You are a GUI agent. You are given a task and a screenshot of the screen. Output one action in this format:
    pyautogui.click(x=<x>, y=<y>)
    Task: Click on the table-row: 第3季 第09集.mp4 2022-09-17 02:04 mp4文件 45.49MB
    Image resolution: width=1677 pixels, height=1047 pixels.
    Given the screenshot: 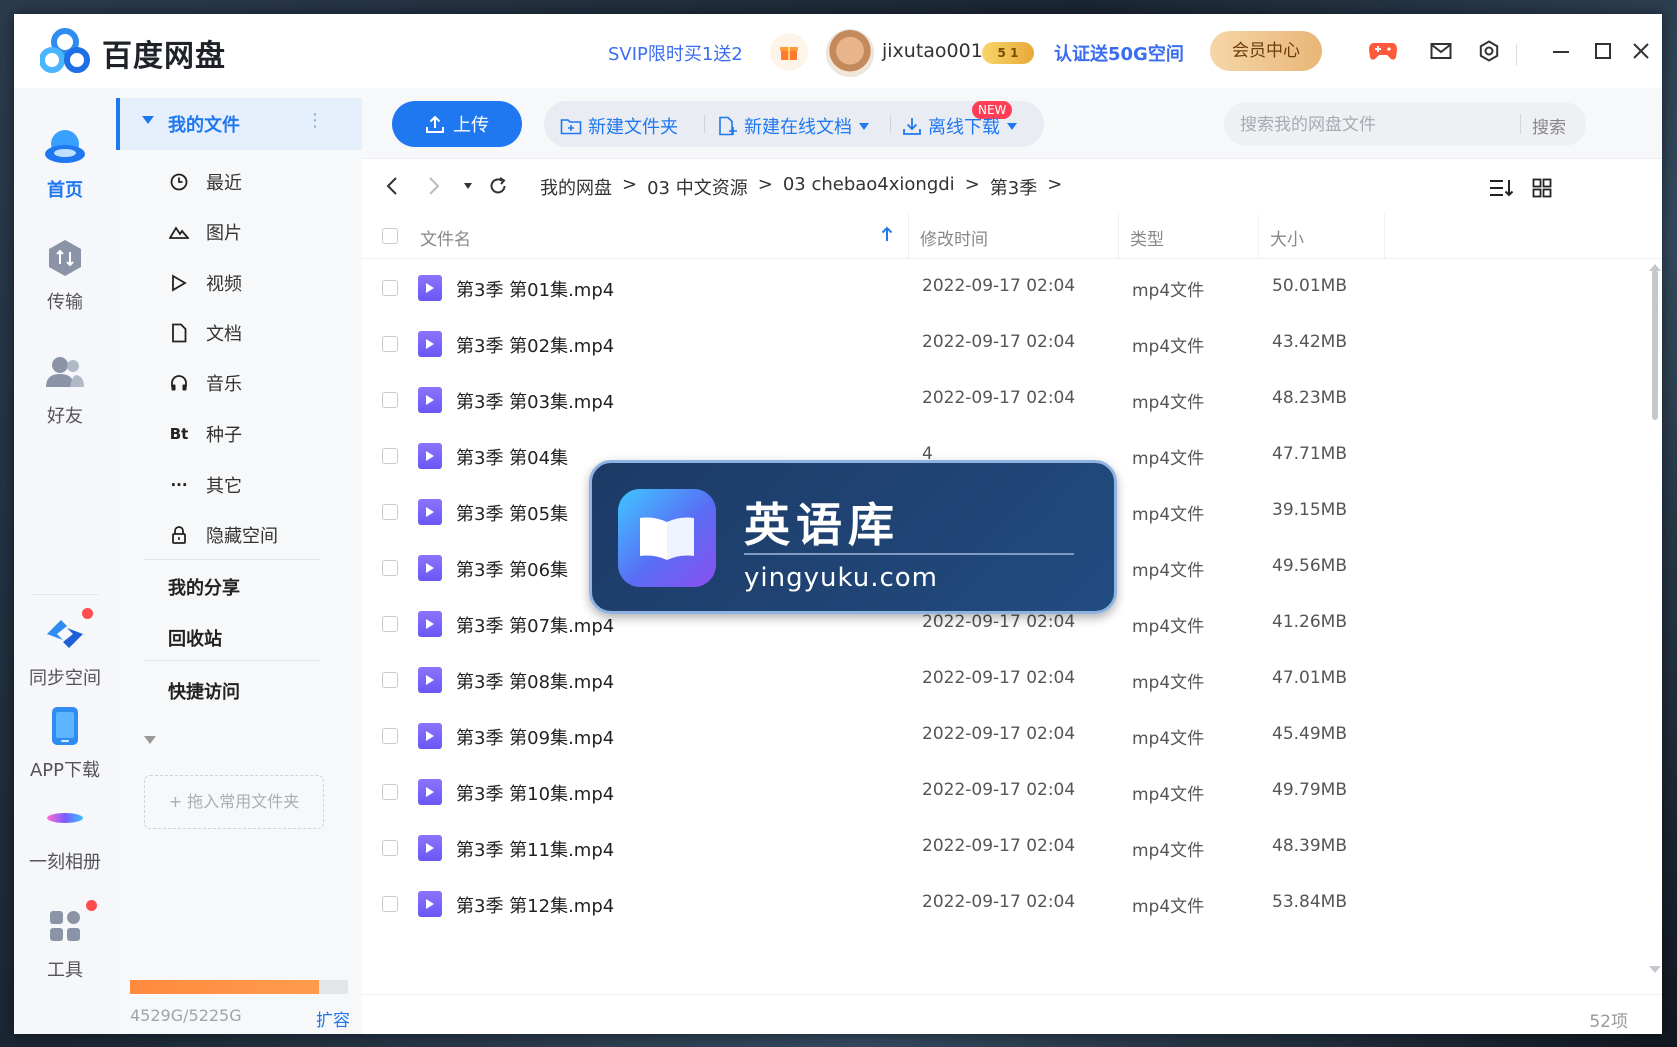 What is the action you would take?
    pyautogui.click(x=1001, y=736)
    